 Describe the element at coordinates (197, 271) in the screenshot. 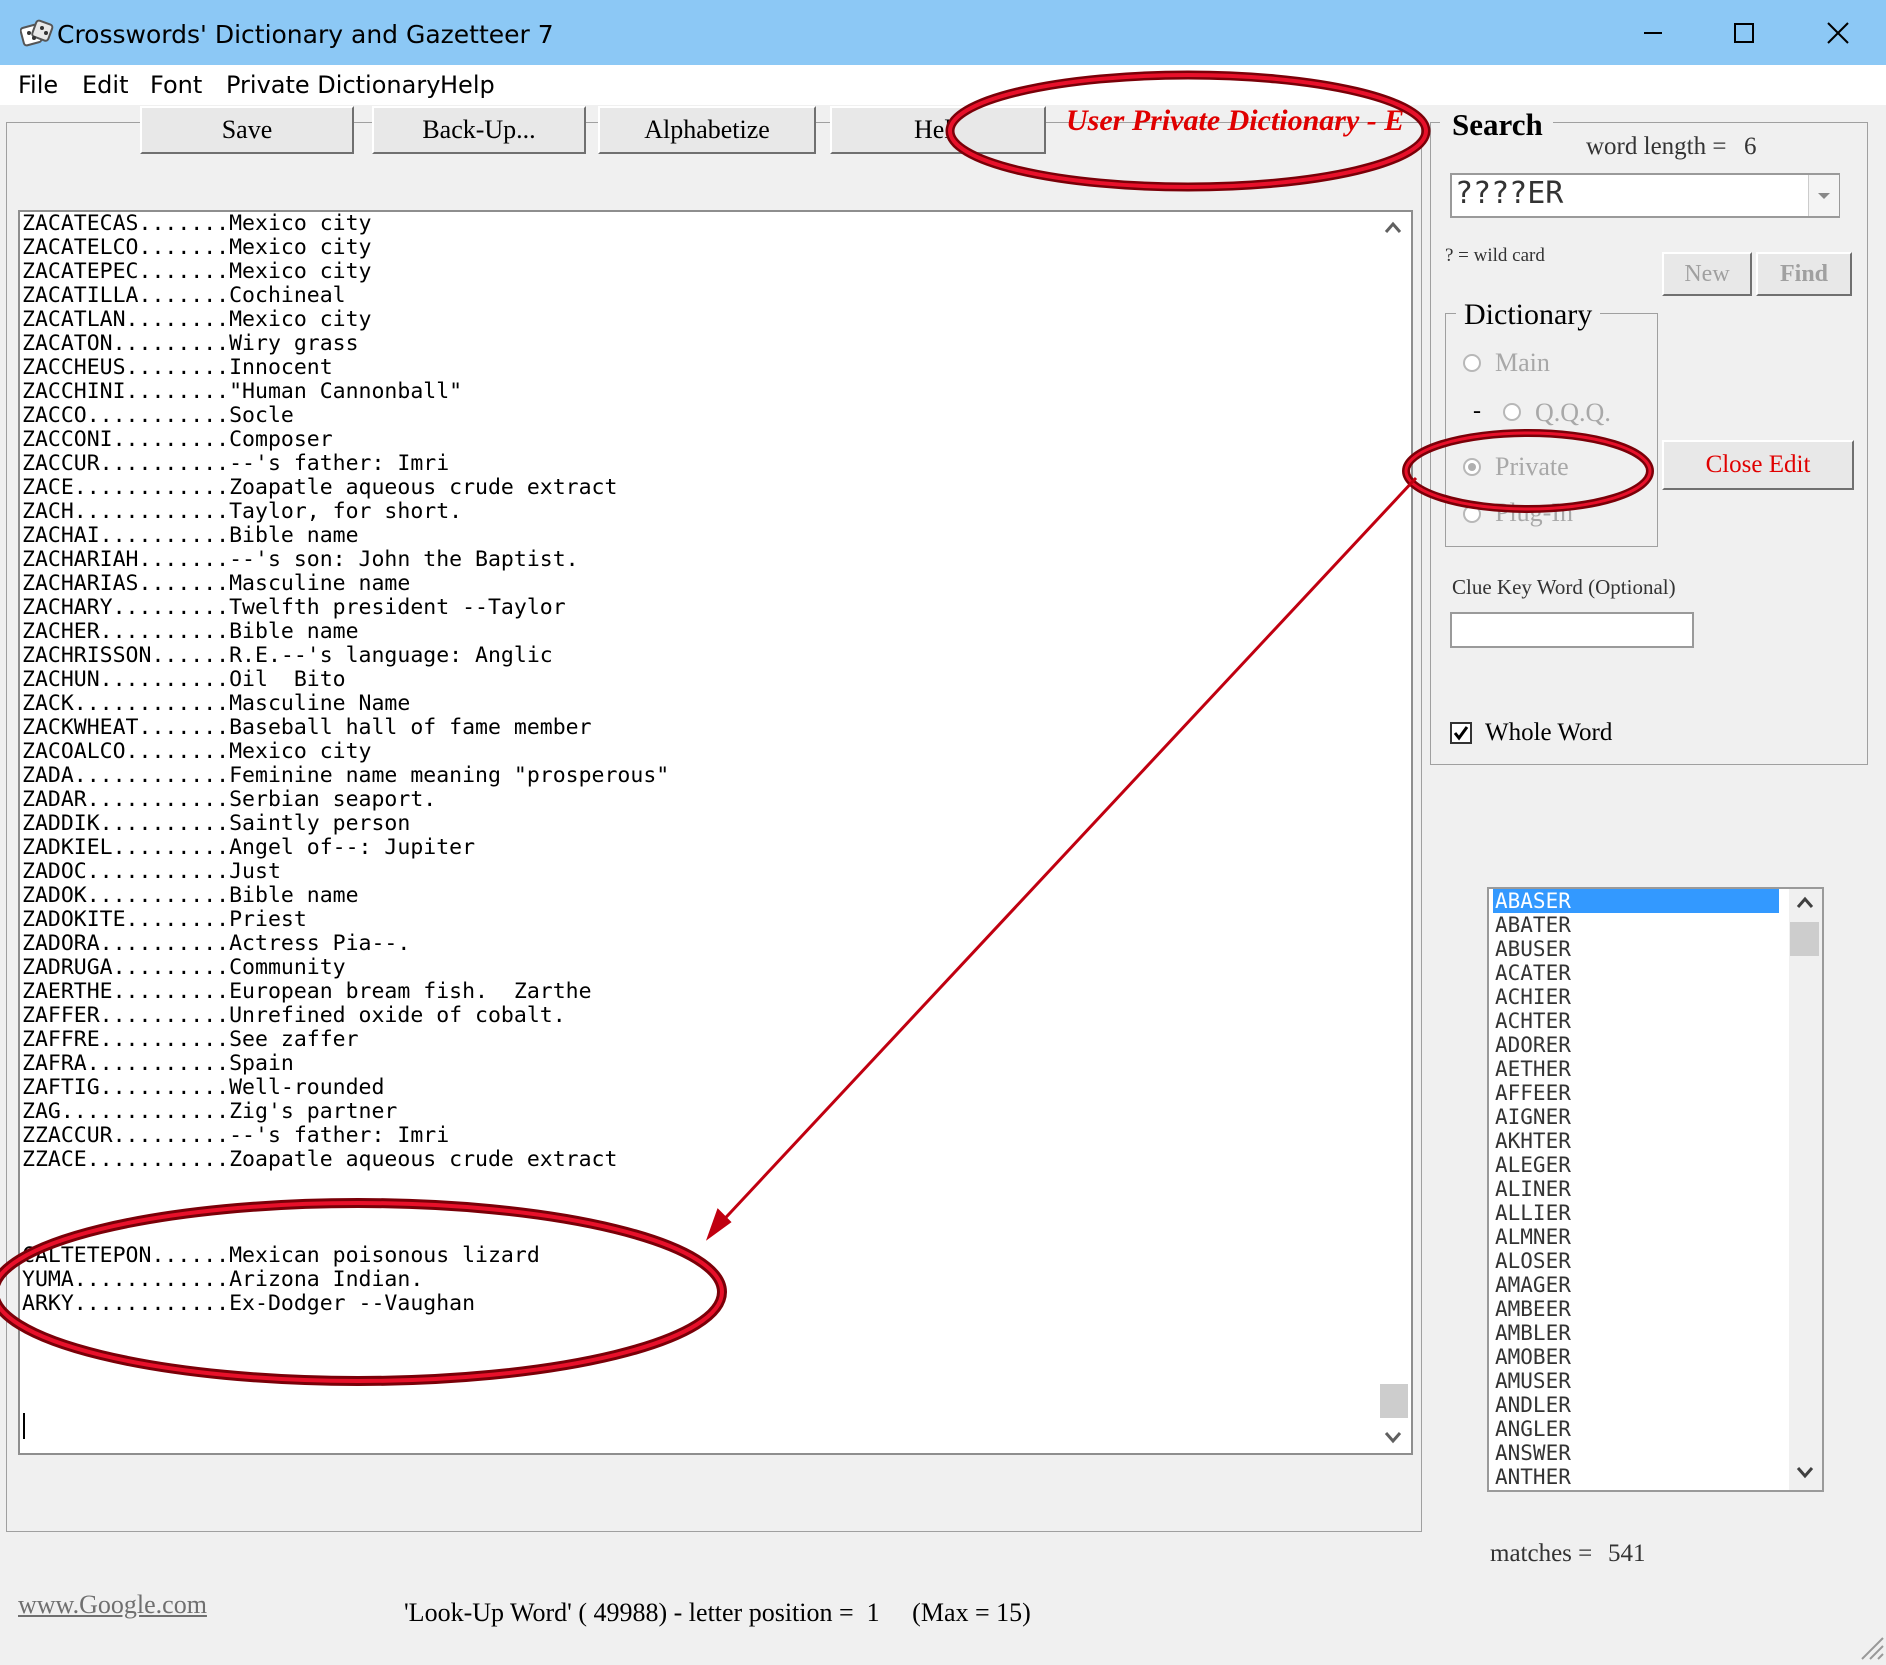

I see `editor-line: ZACATEPEC.......Mexico city` at that location.